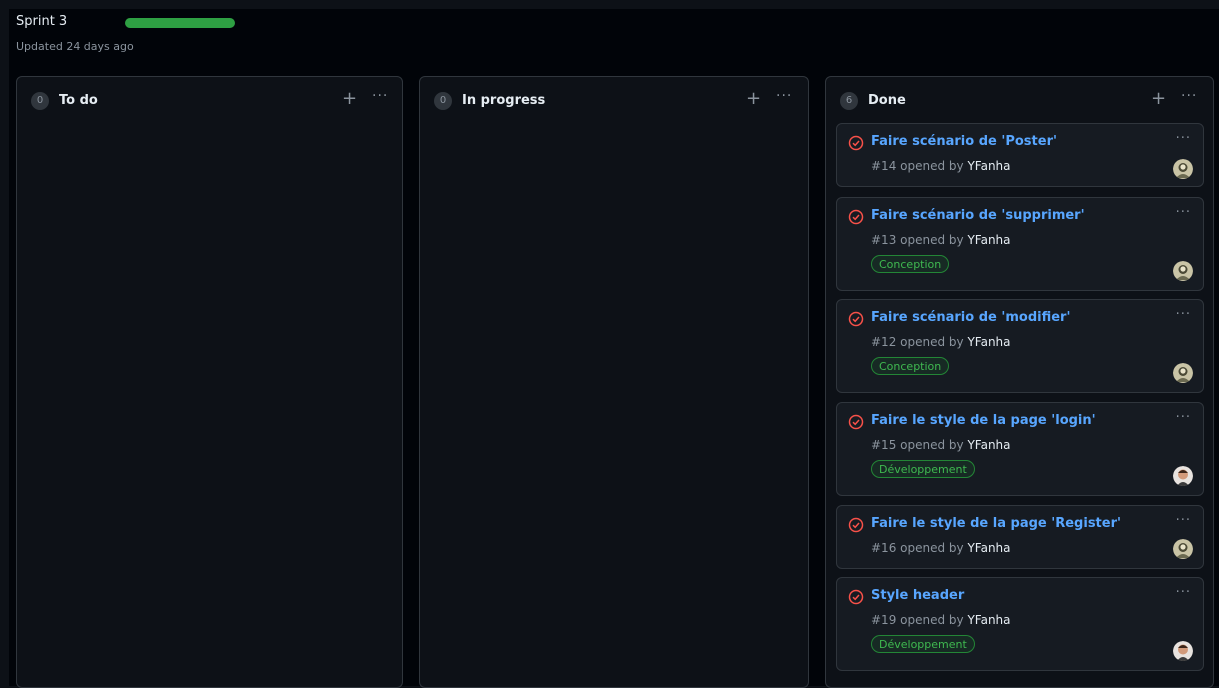 The width and height of the screenshot is (1219, 688). Describe the element at coordinates (884, 620) in the screenshot. I see `issue-number: #19` at that location.